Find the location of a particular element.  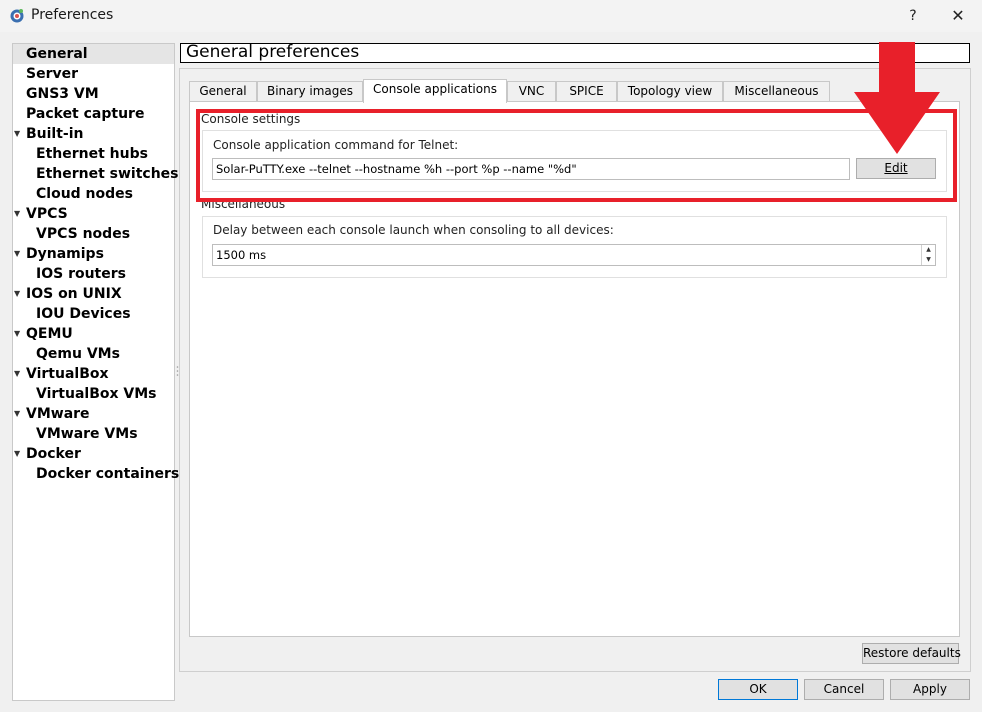

tab-console-applications: Console applications is located at coordinates (435, 91).